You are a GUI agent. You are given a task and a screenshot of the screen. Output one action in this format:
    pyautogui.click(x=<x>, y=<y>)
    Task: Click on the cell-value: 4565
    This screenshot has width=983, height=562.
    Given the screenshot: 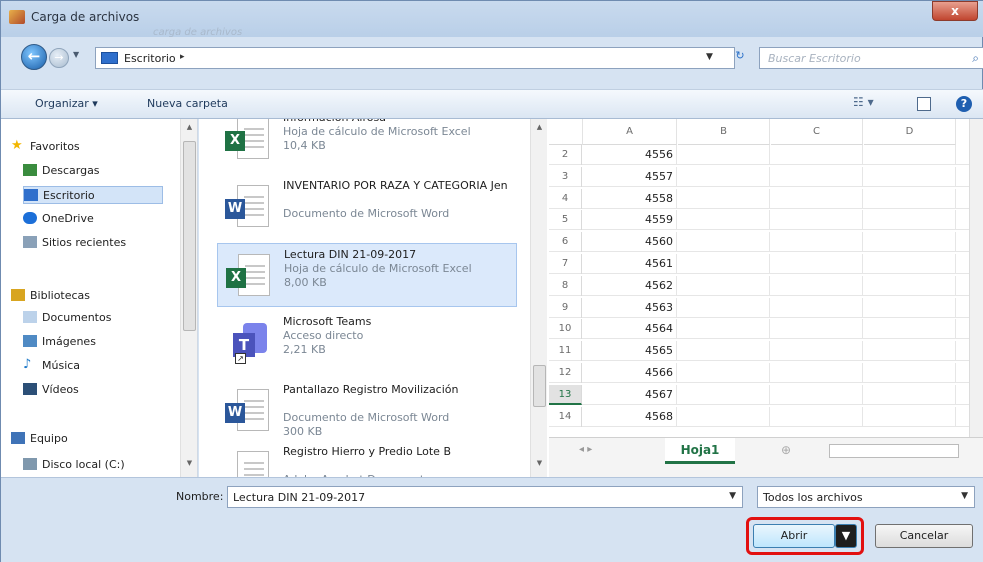 What is the action you would take?
    pyautogui.click(x=630, y=351)
    